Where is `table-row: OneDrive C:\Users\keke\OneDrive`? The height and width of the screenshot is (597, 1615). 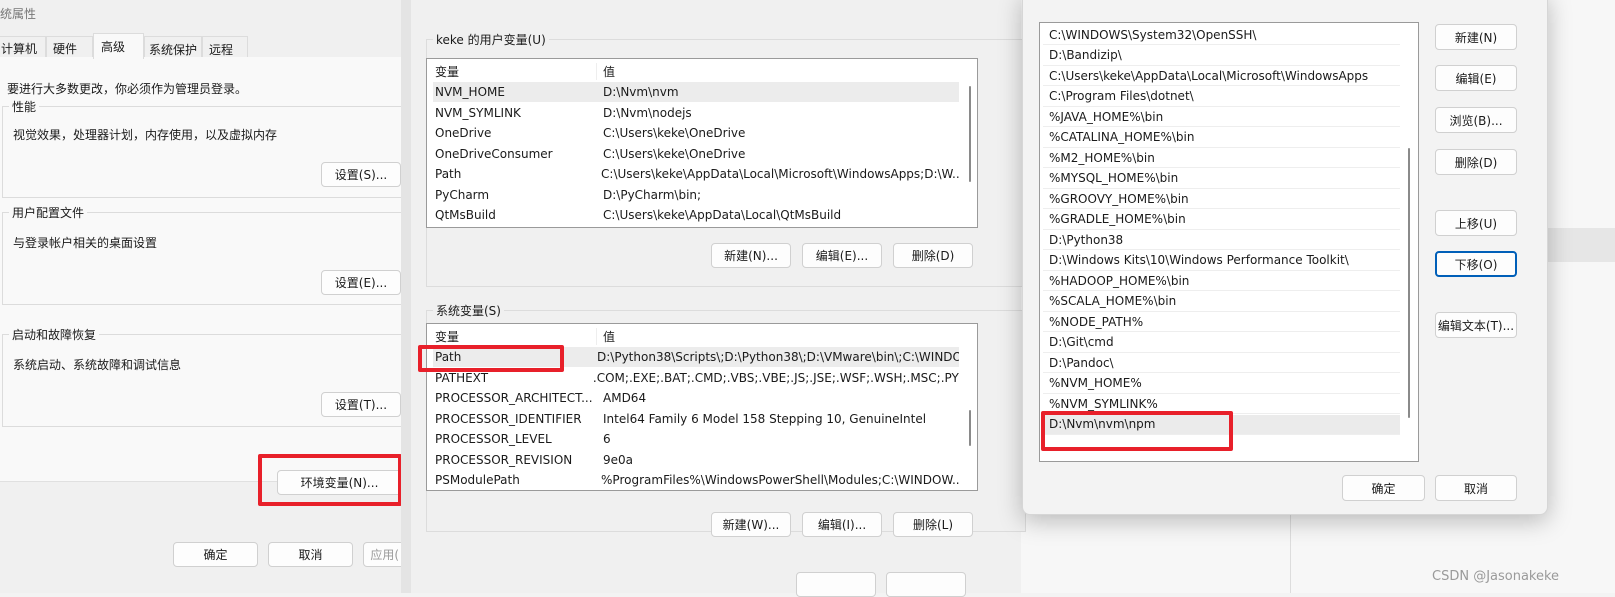
table-row: OneDrive C:\Users\keke\OneDrive is located at coordinates (696, 133).